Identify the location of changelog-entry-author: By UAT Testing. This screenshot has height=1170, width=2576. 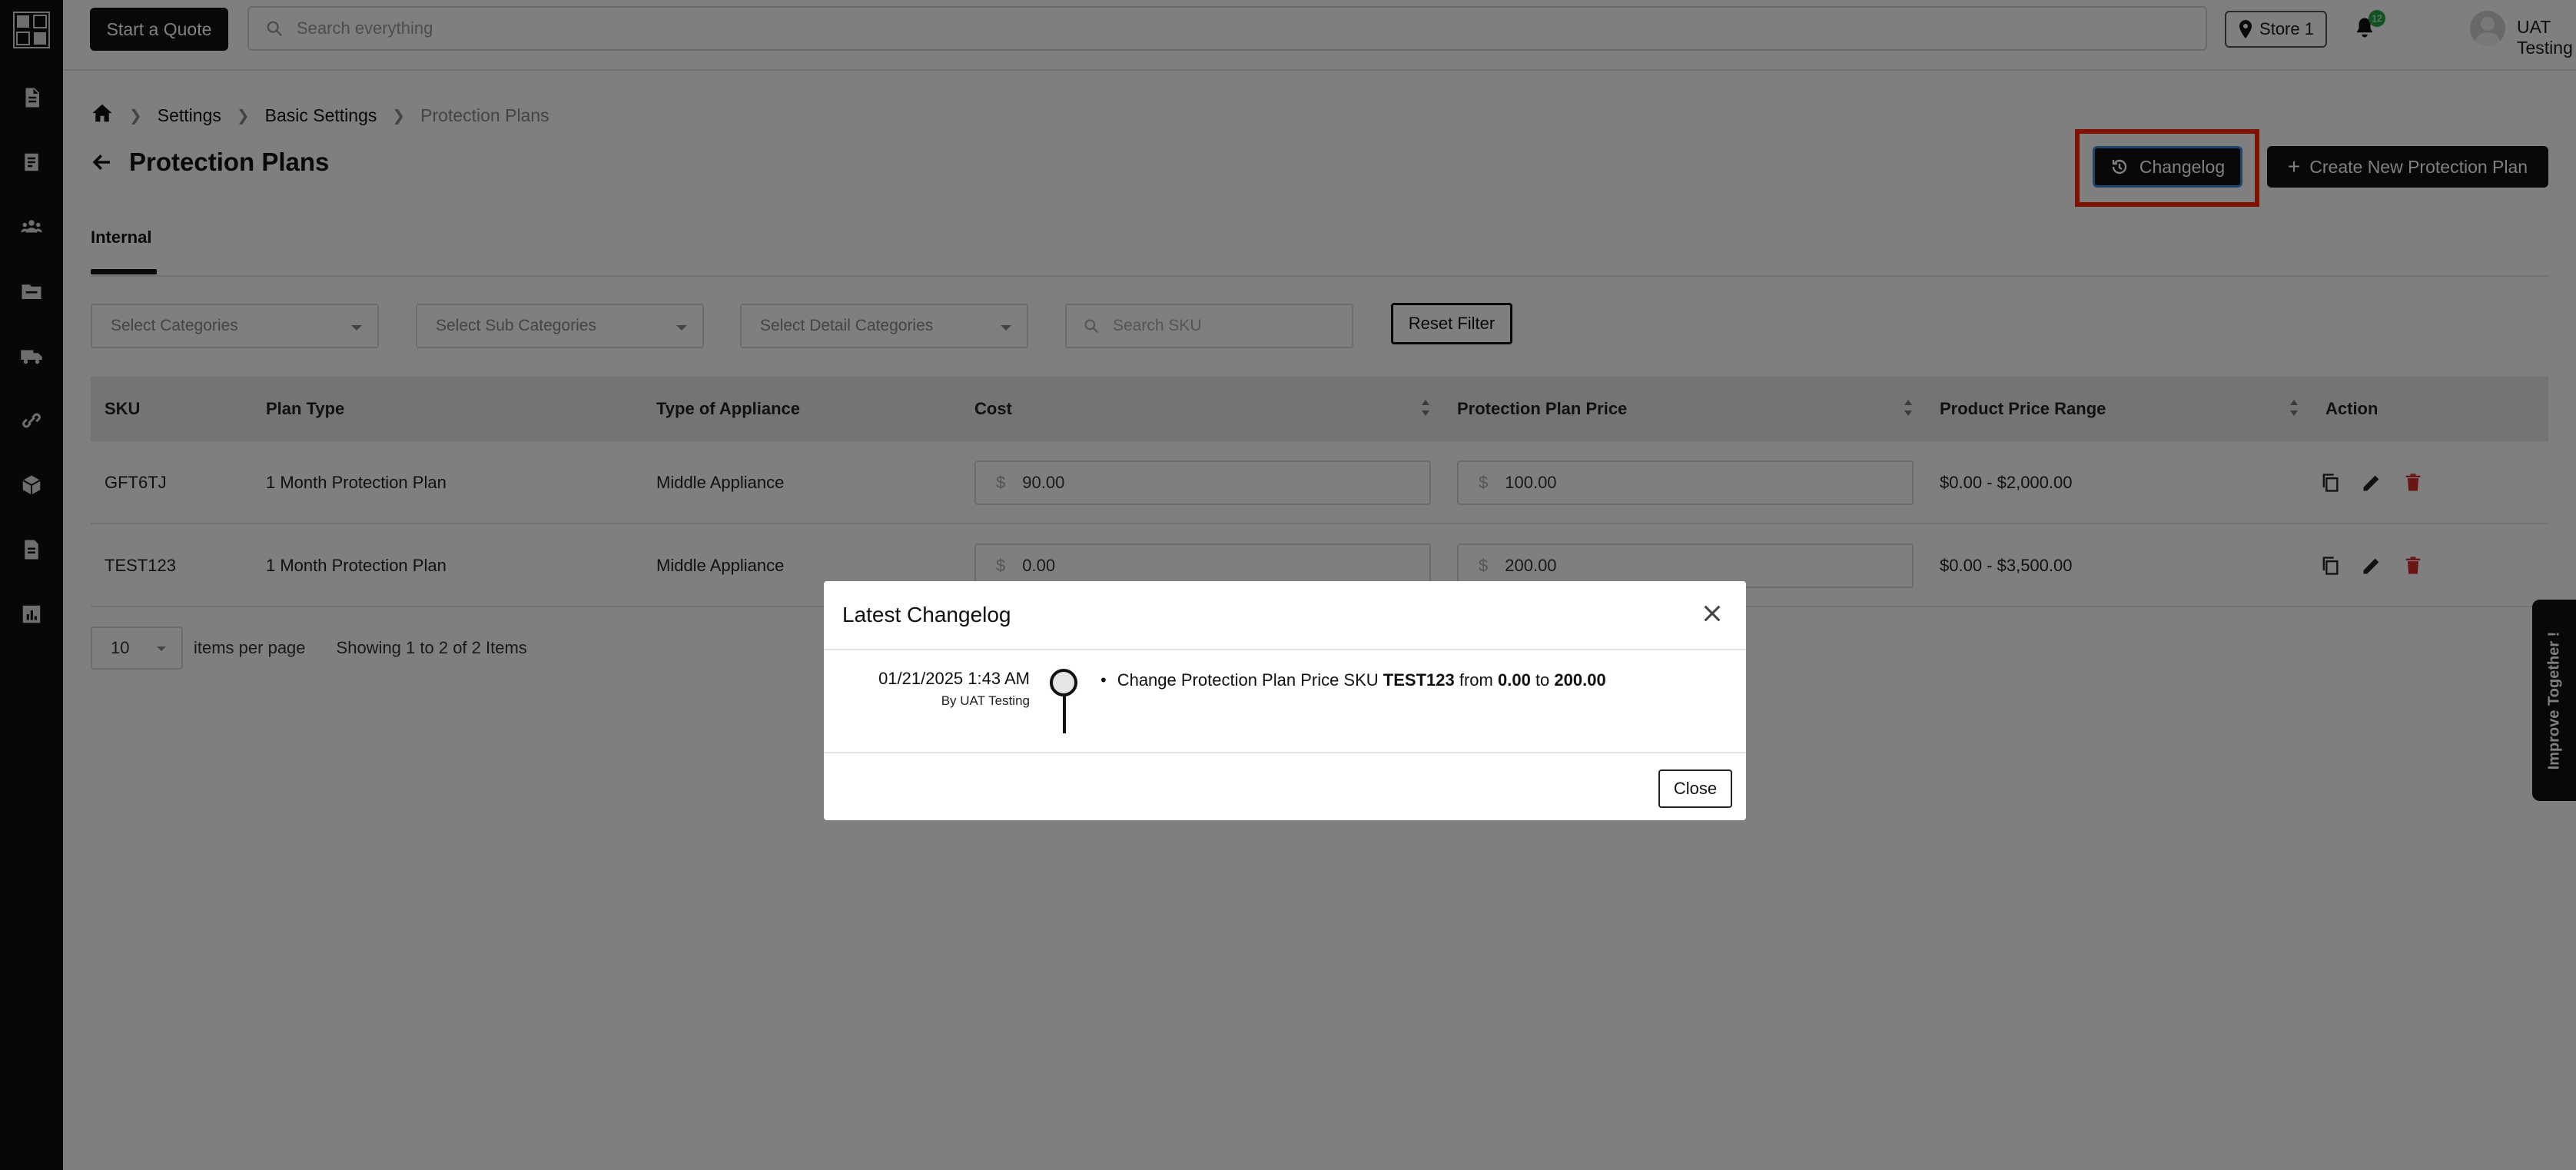
(985, 700).